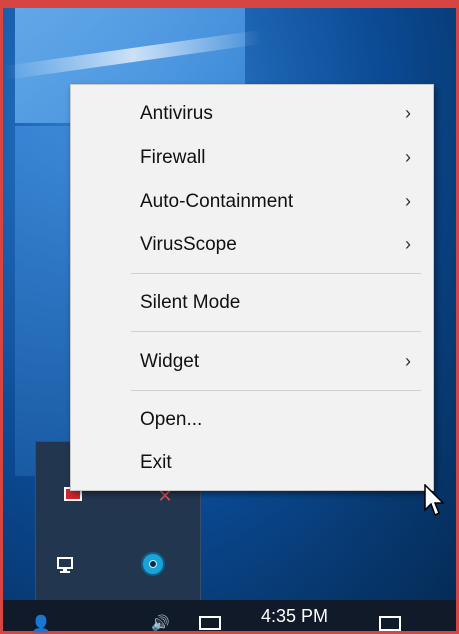 This screenshot has height=634, width=459. I want to click on action-center-icon, so click(390, 623).